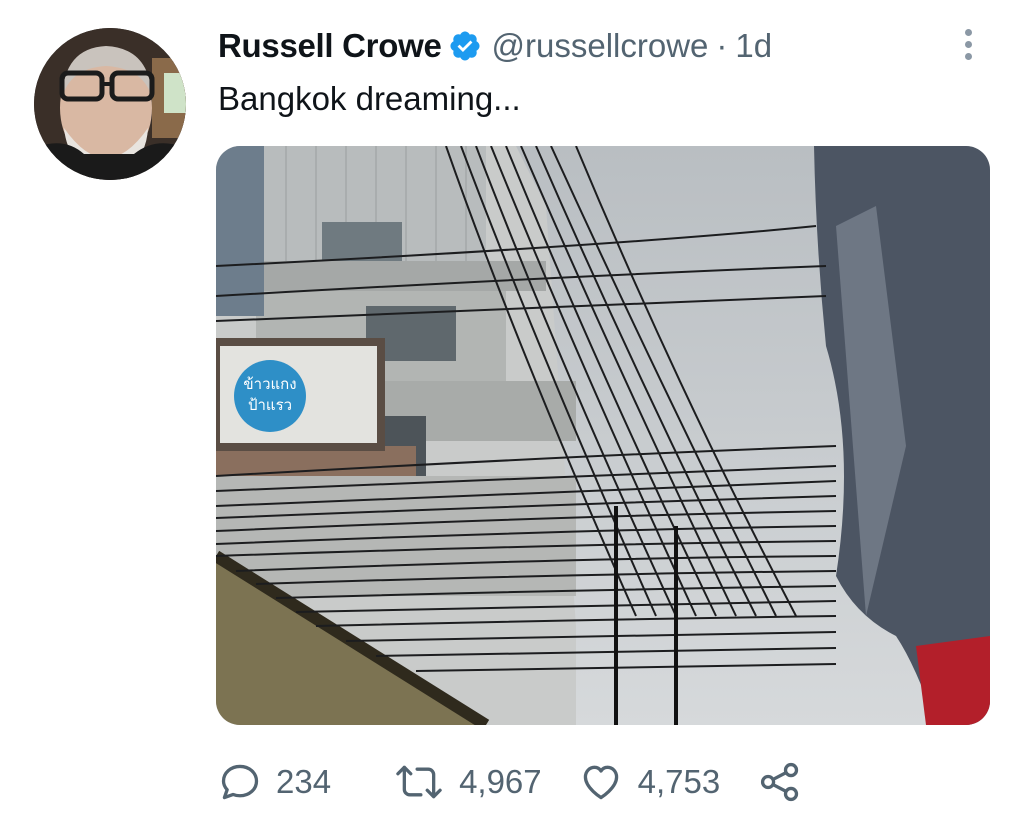  I want to click on like-icon, so click(600, 782).